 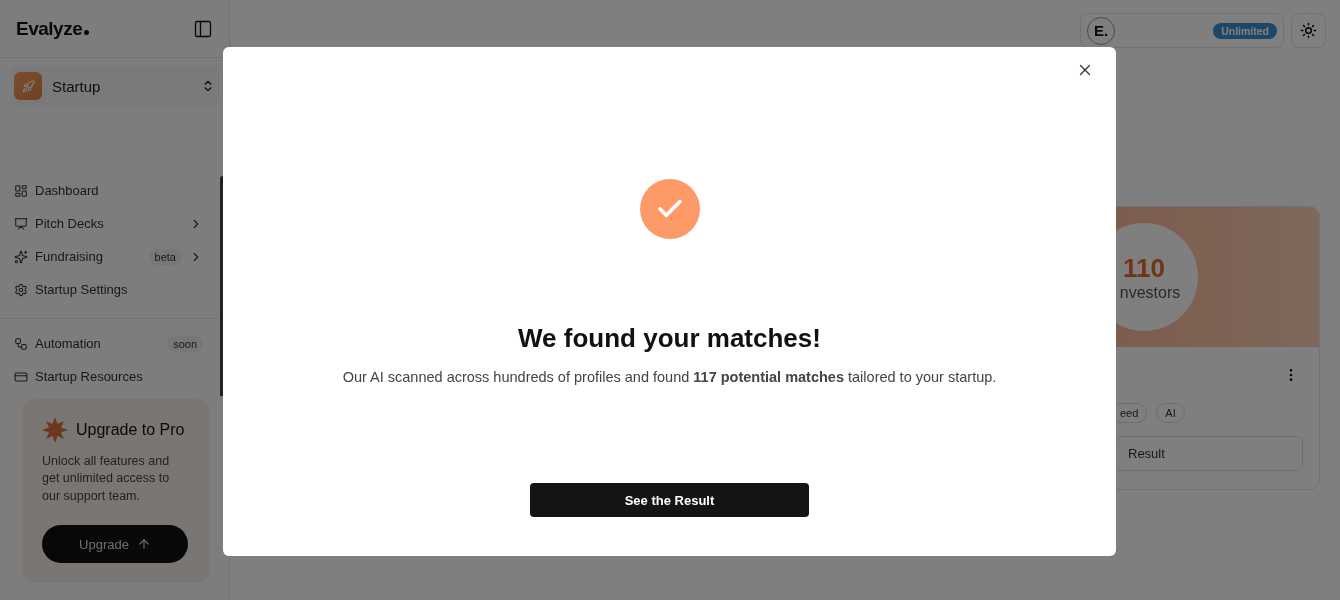 What do you see at coordinates (21, 343) in the screenshot?
I see `workflow-icon` at bounding box center [21, 343].